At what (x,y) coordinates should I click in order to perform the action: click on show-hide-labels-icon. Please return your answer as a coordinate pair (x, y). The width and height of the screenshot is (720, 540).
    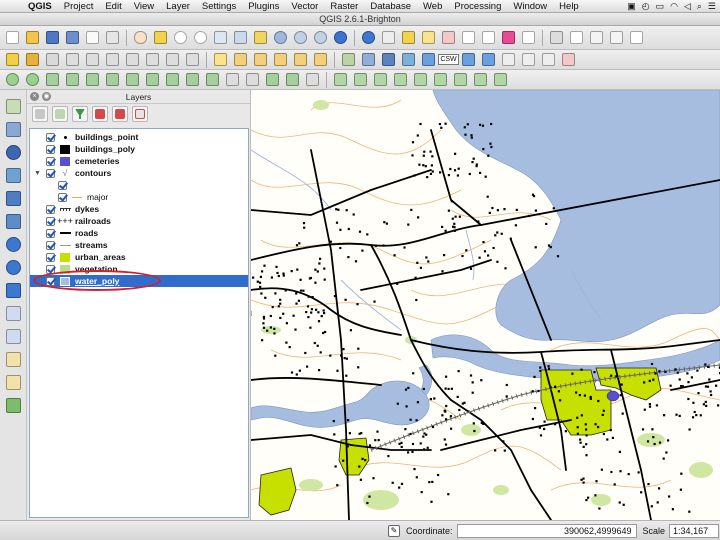
    Looking at the image, I should click on (260, 59).